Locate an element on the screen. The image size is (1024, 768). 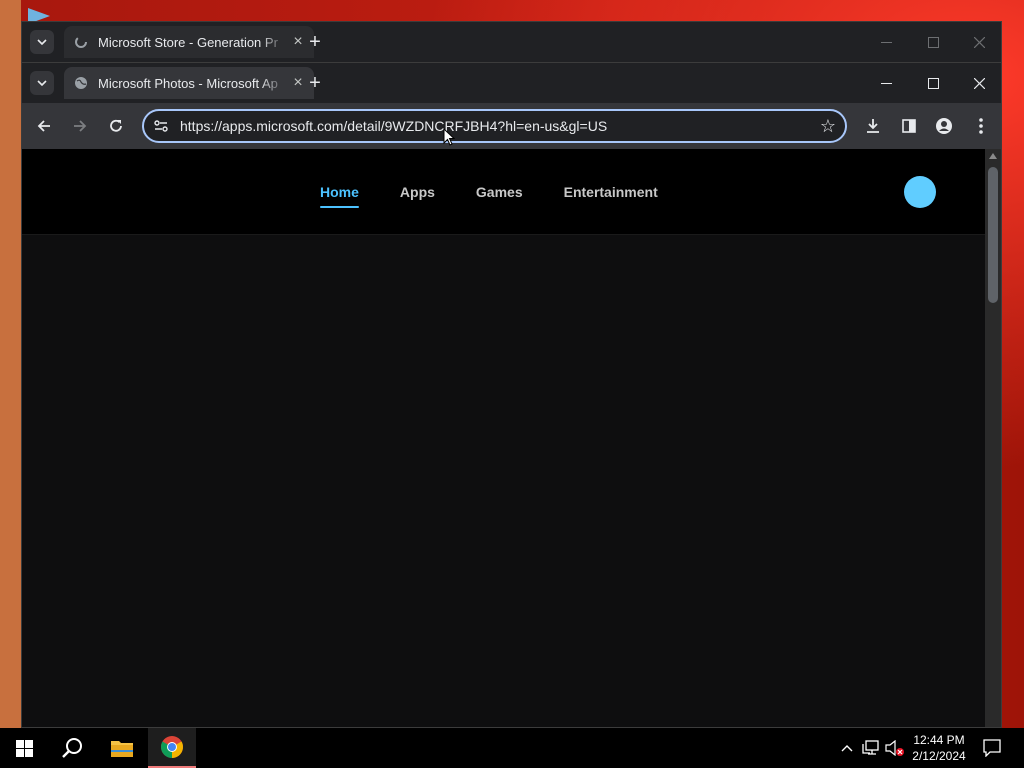
tab-strip: Microsoft Photos - Microsoft Ap × + is located at coordinates (511, 83).